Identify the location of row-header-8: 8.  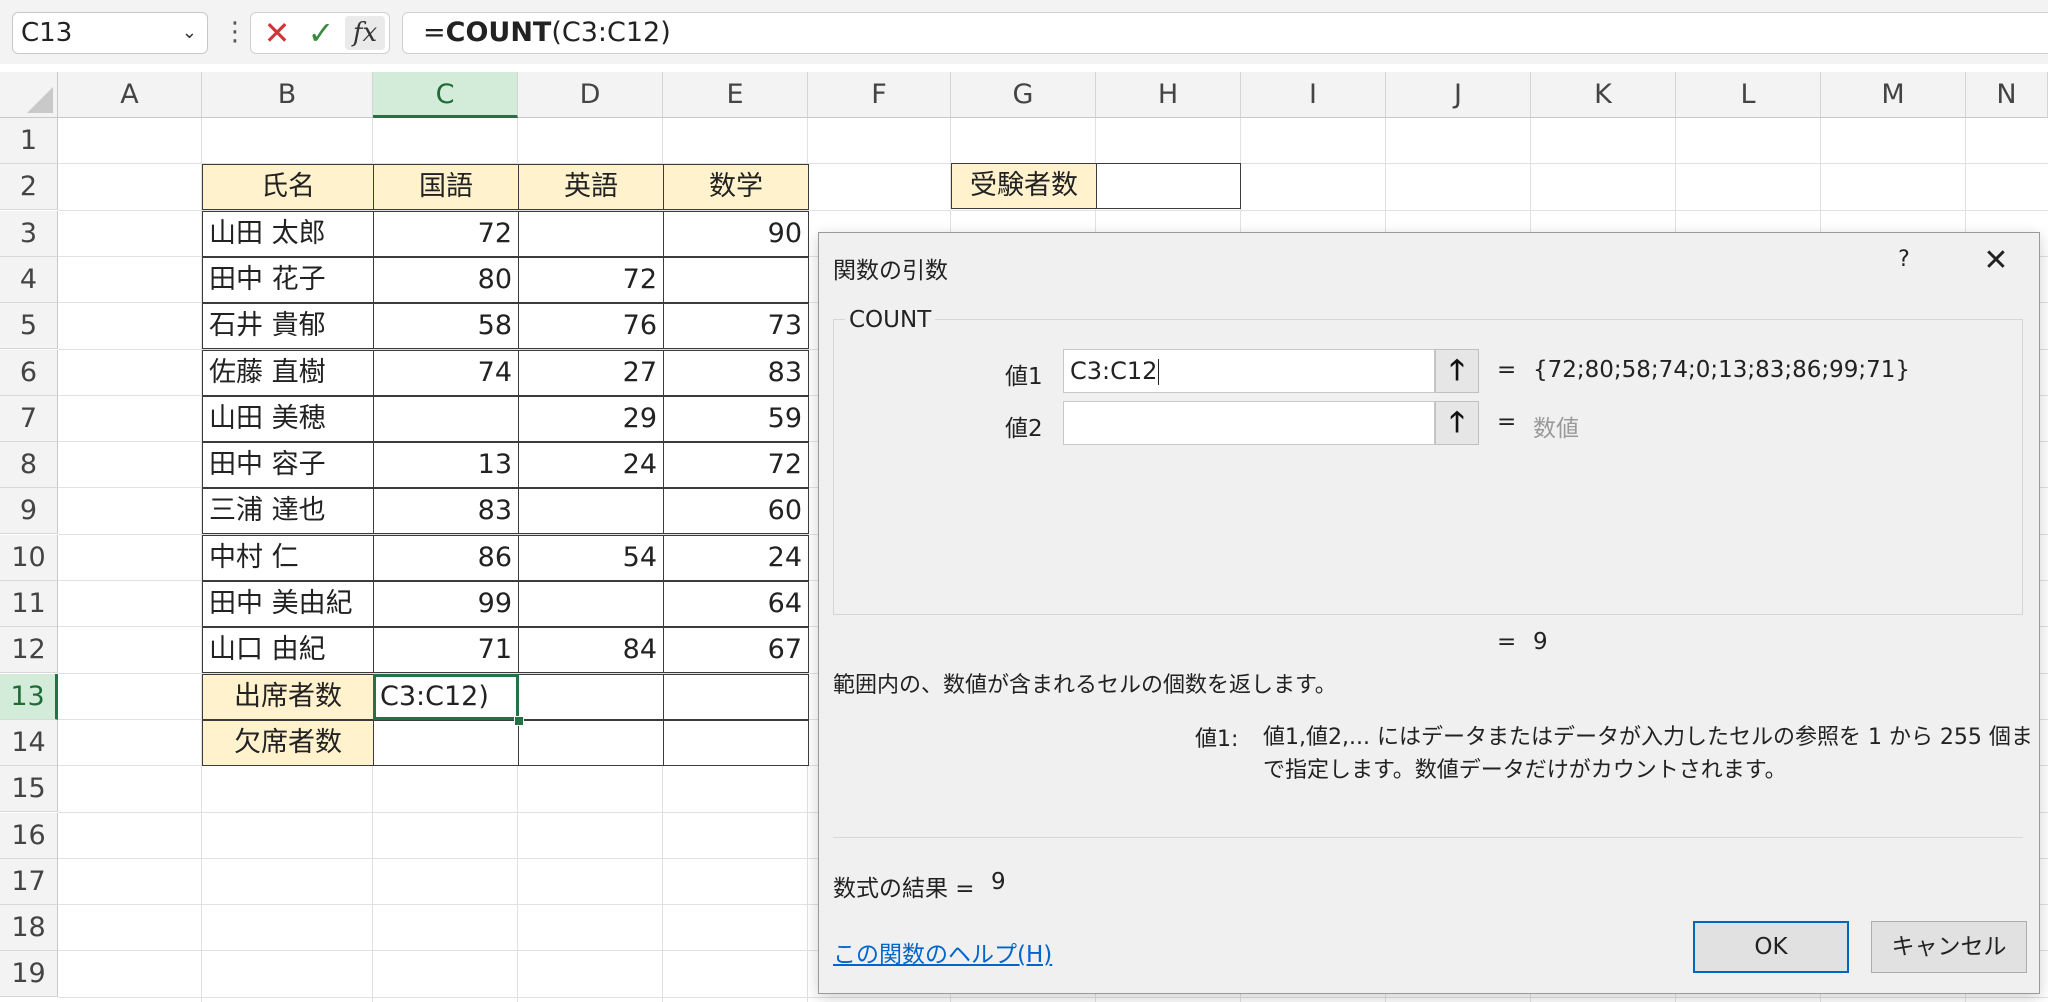
(29, 465).